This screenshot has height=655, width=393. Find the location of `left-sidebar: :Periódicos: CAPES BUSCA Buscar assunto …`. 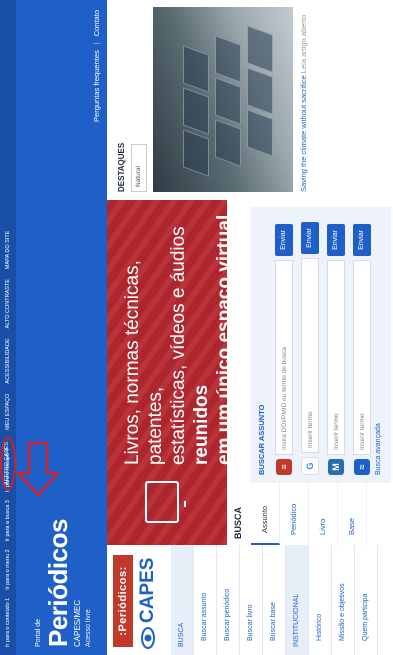

left-sidebar: :Periódicos: CAPES BUSCA Buscar assunto … is located at coordinates (250, 600).